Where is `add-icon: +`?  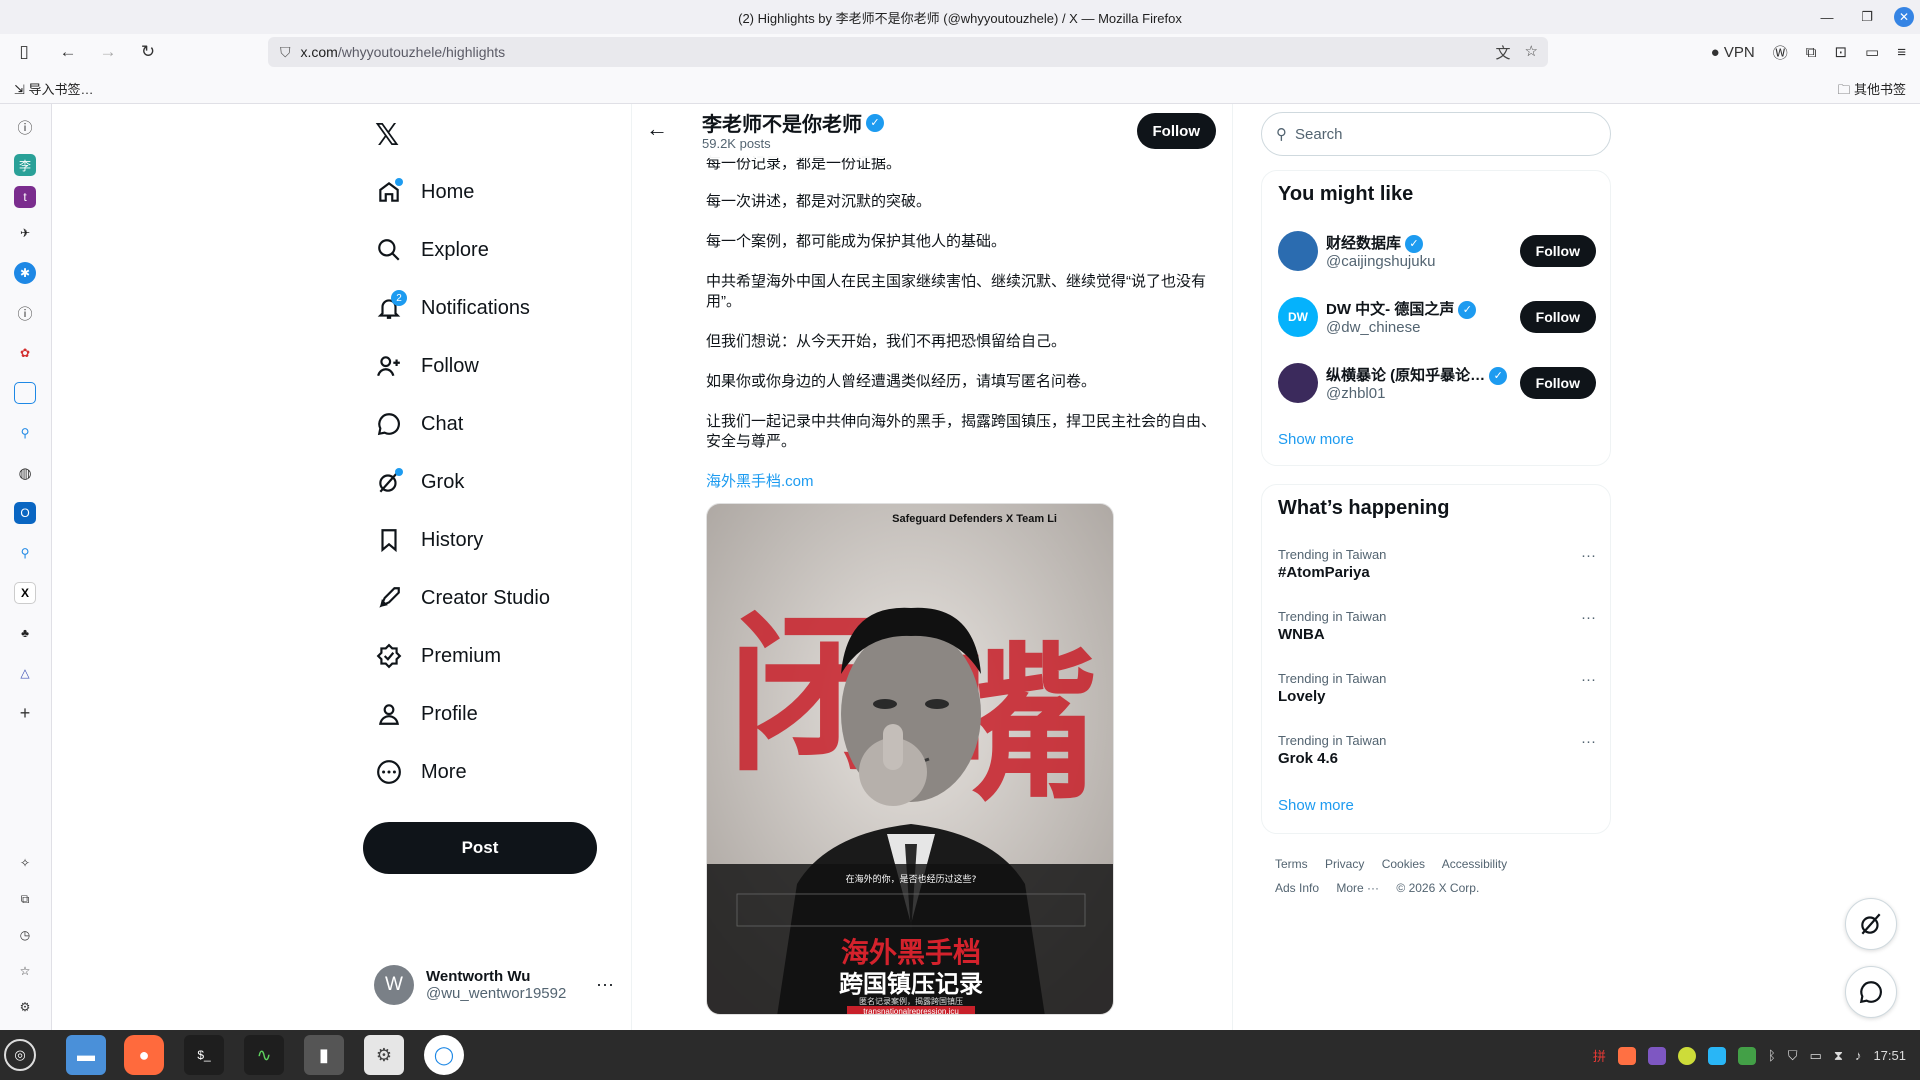 add-icon: + is located at coordinates (25, 713).